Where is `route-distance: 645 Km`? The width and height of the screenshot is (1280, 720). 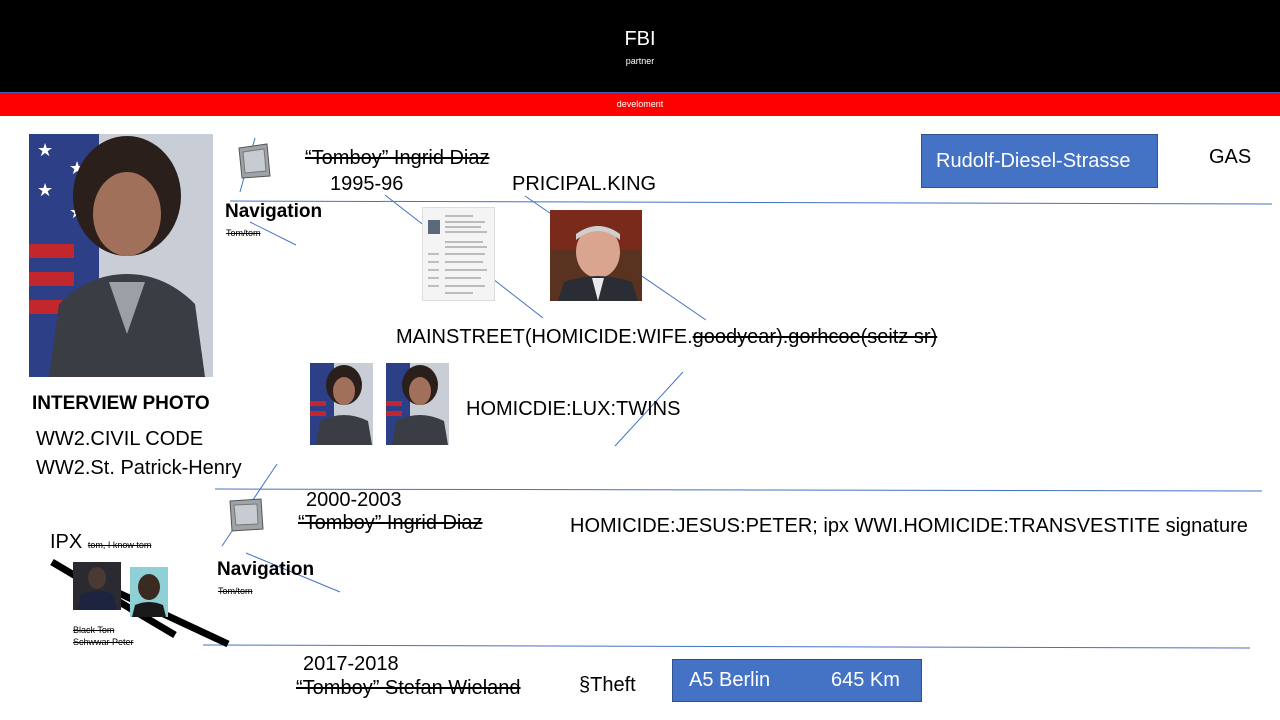
route-distance: 645 Km is located at coordinates (865, 680).